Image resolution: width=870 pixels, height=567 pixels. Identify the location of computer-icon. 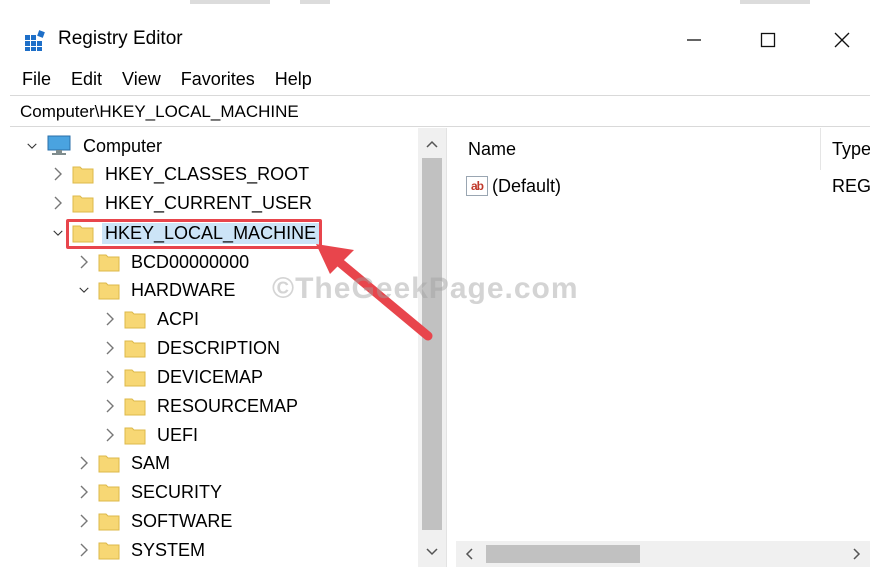
(59, 145).